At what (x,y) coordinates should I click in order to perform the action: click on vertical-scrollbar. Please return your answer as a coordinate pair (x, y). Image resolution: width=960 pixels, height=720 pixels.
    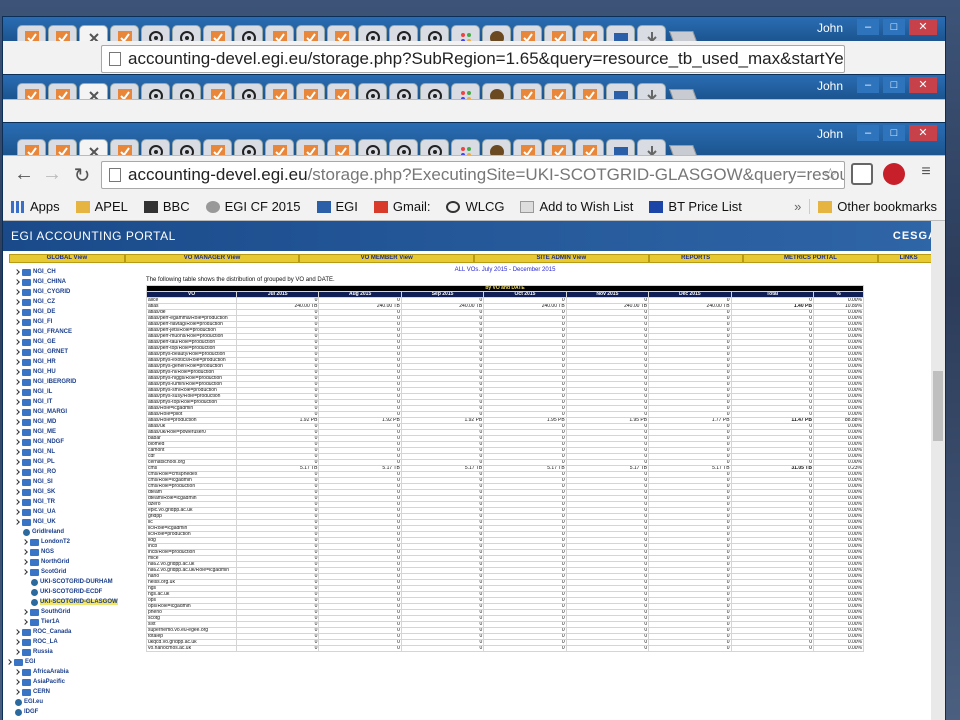
    Looking at the image, I should click on (938, 470).